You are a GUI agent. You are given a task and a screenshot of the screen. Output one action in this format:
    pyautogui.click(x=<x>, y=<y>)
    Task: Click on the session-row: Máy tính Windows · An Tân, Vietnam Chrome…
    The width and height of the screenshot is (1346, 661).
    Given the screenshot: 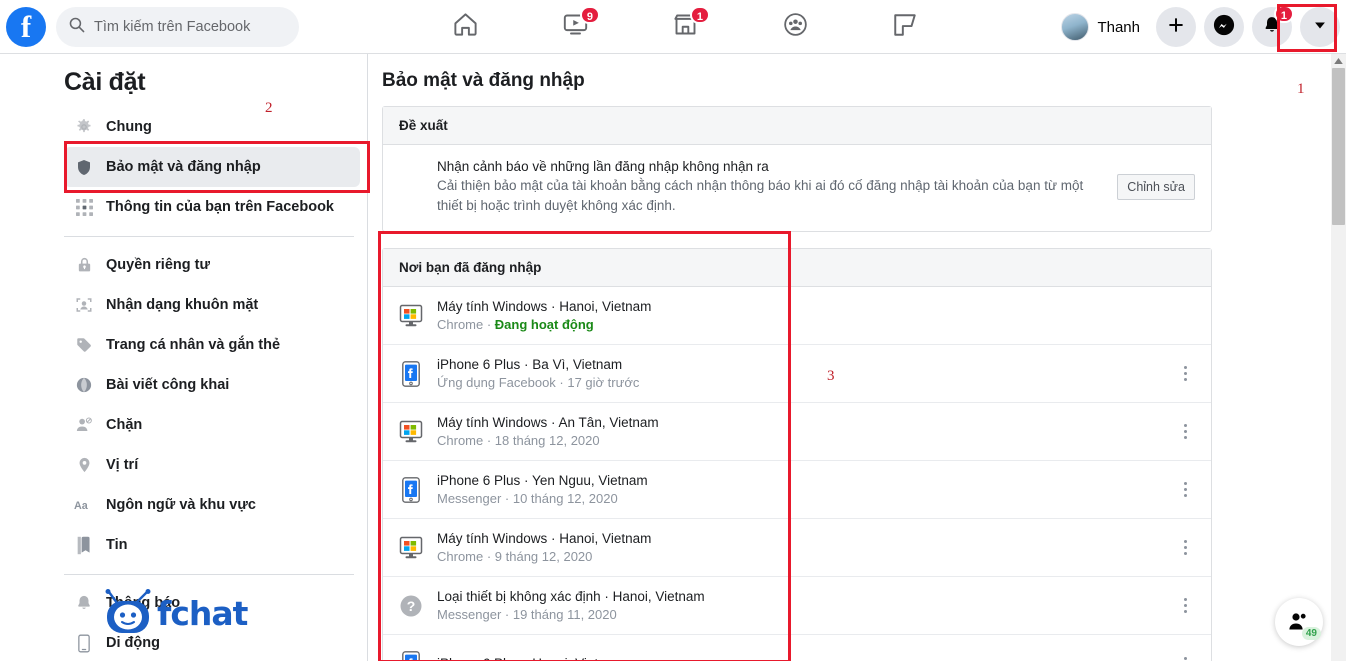 What is the action you would take?
    pyautogui.click(x=797, y=432)
    